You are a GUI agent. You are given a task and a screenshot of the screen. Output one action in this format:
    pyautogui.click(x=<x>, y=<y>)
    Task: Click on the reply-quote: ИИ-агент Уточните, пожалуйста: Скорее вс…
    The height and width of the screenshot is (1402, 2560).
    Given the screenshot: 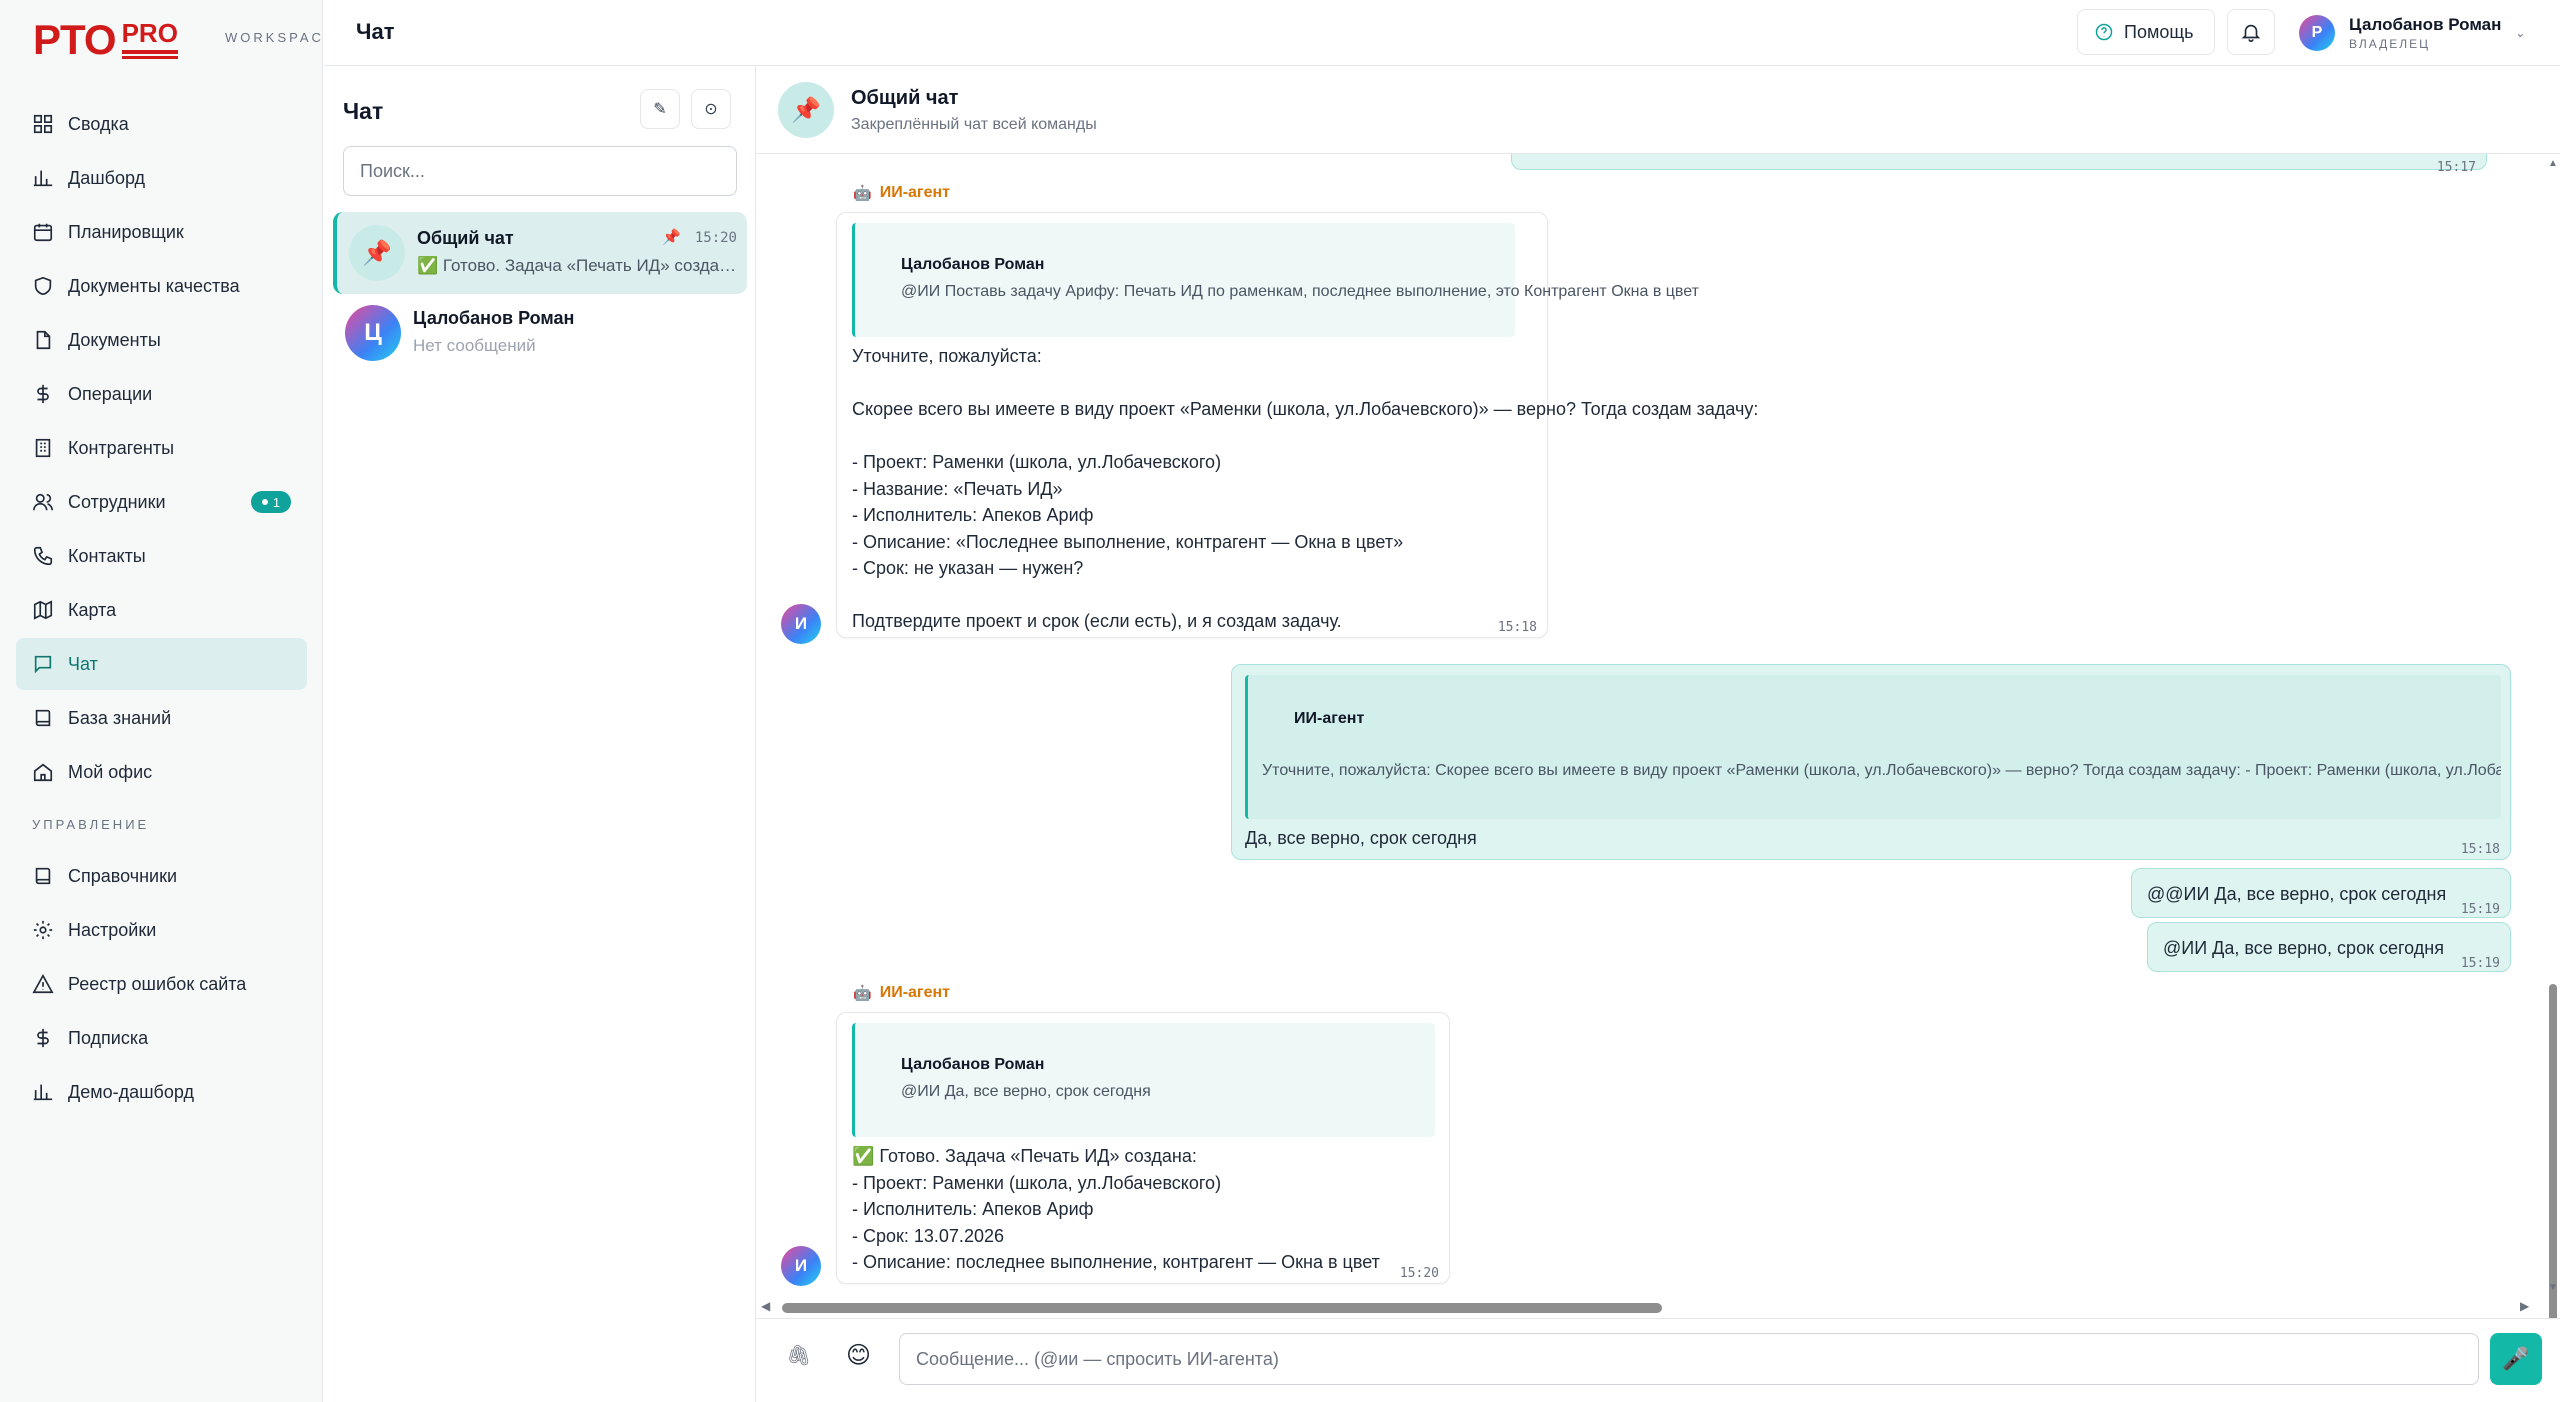 What is the action you would take?
    pyautogui.click(x=1873, y=747)
    